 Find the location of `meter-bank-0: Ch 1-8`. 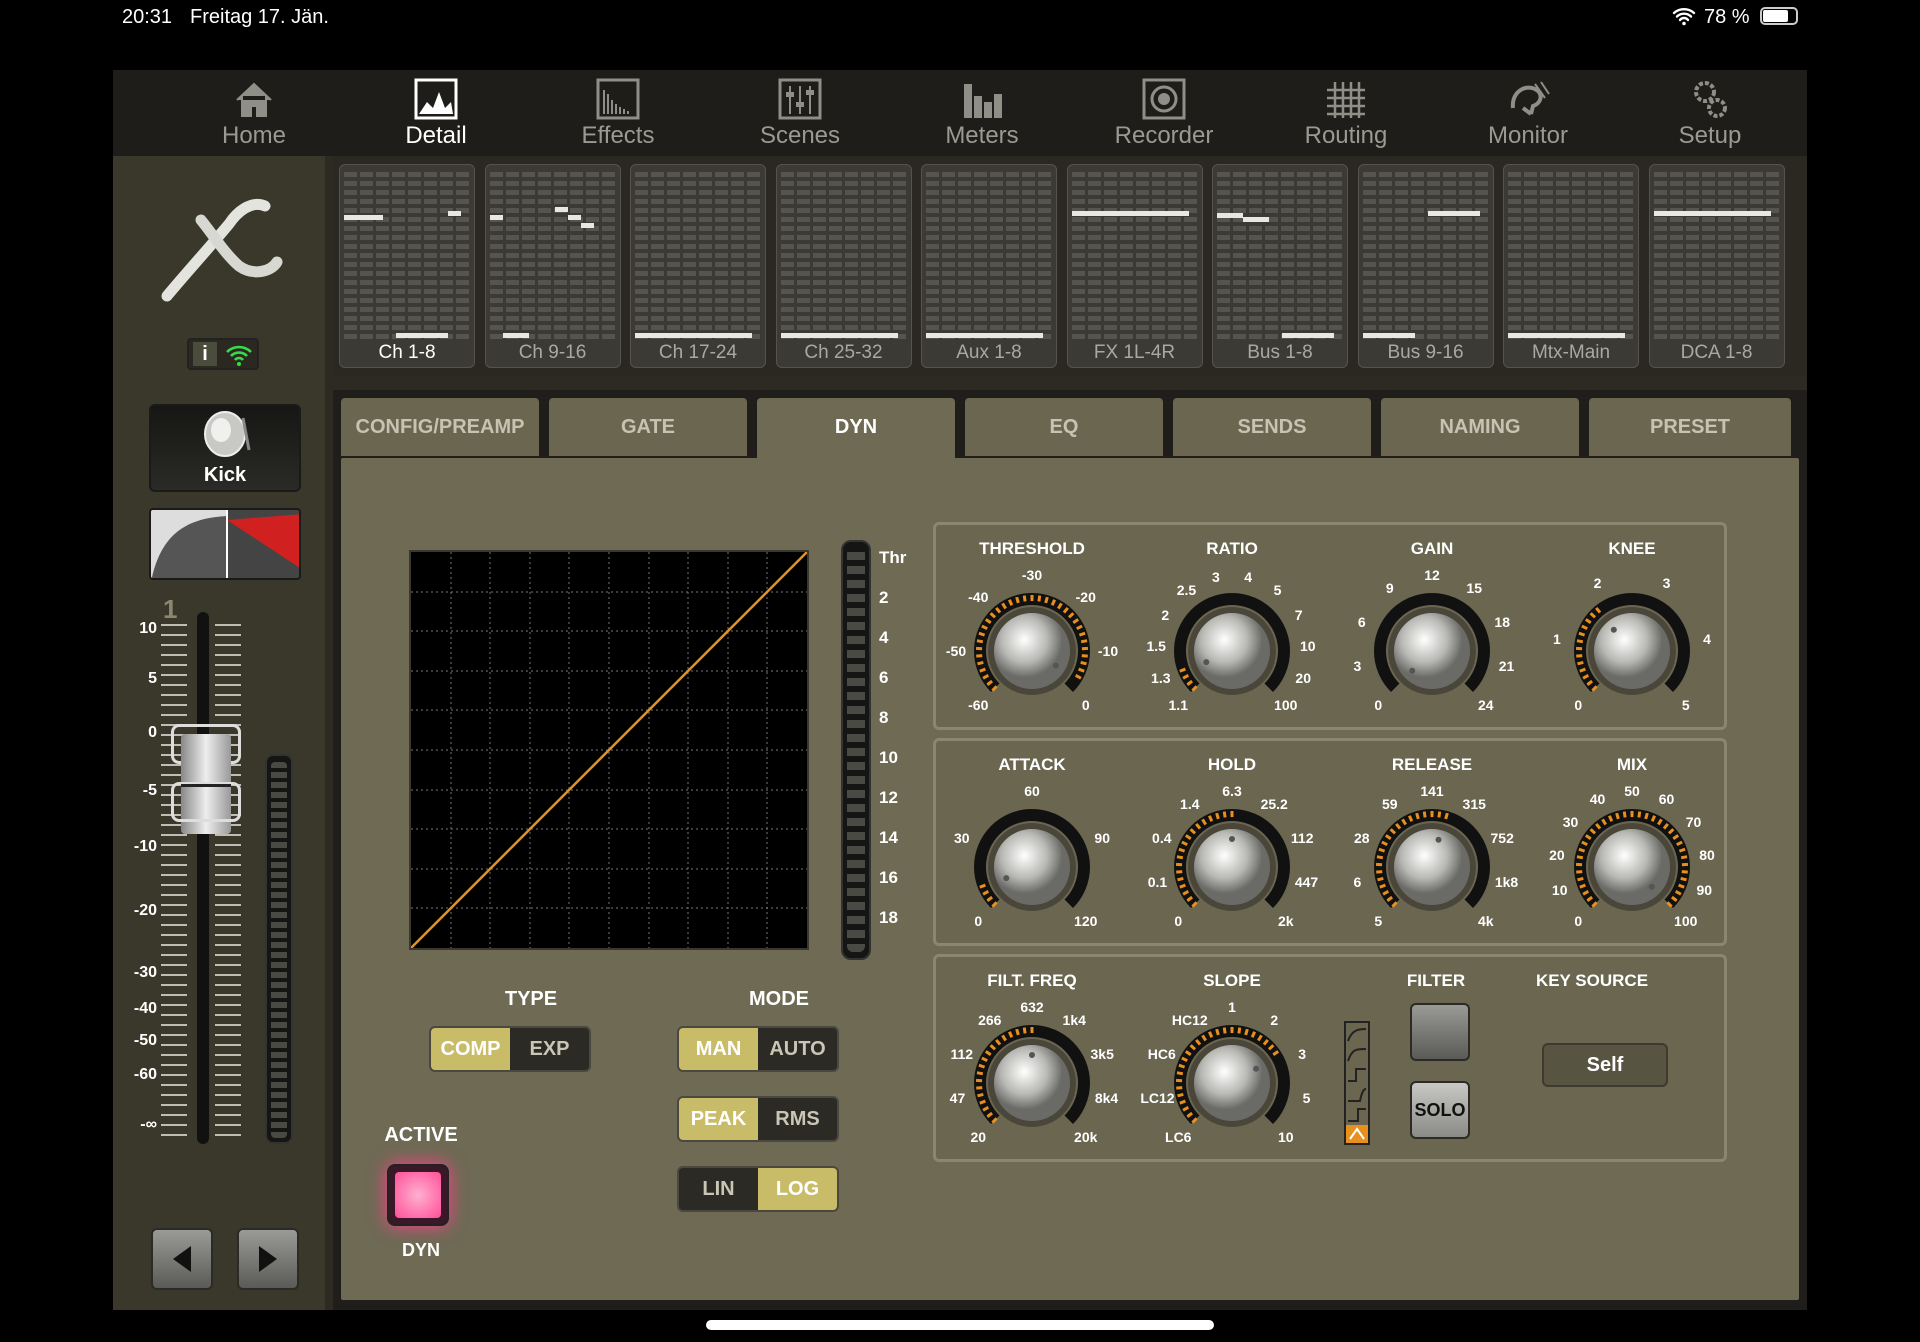

meter-bank-0: Ch 1-8 is located at coordinates (407, 266).